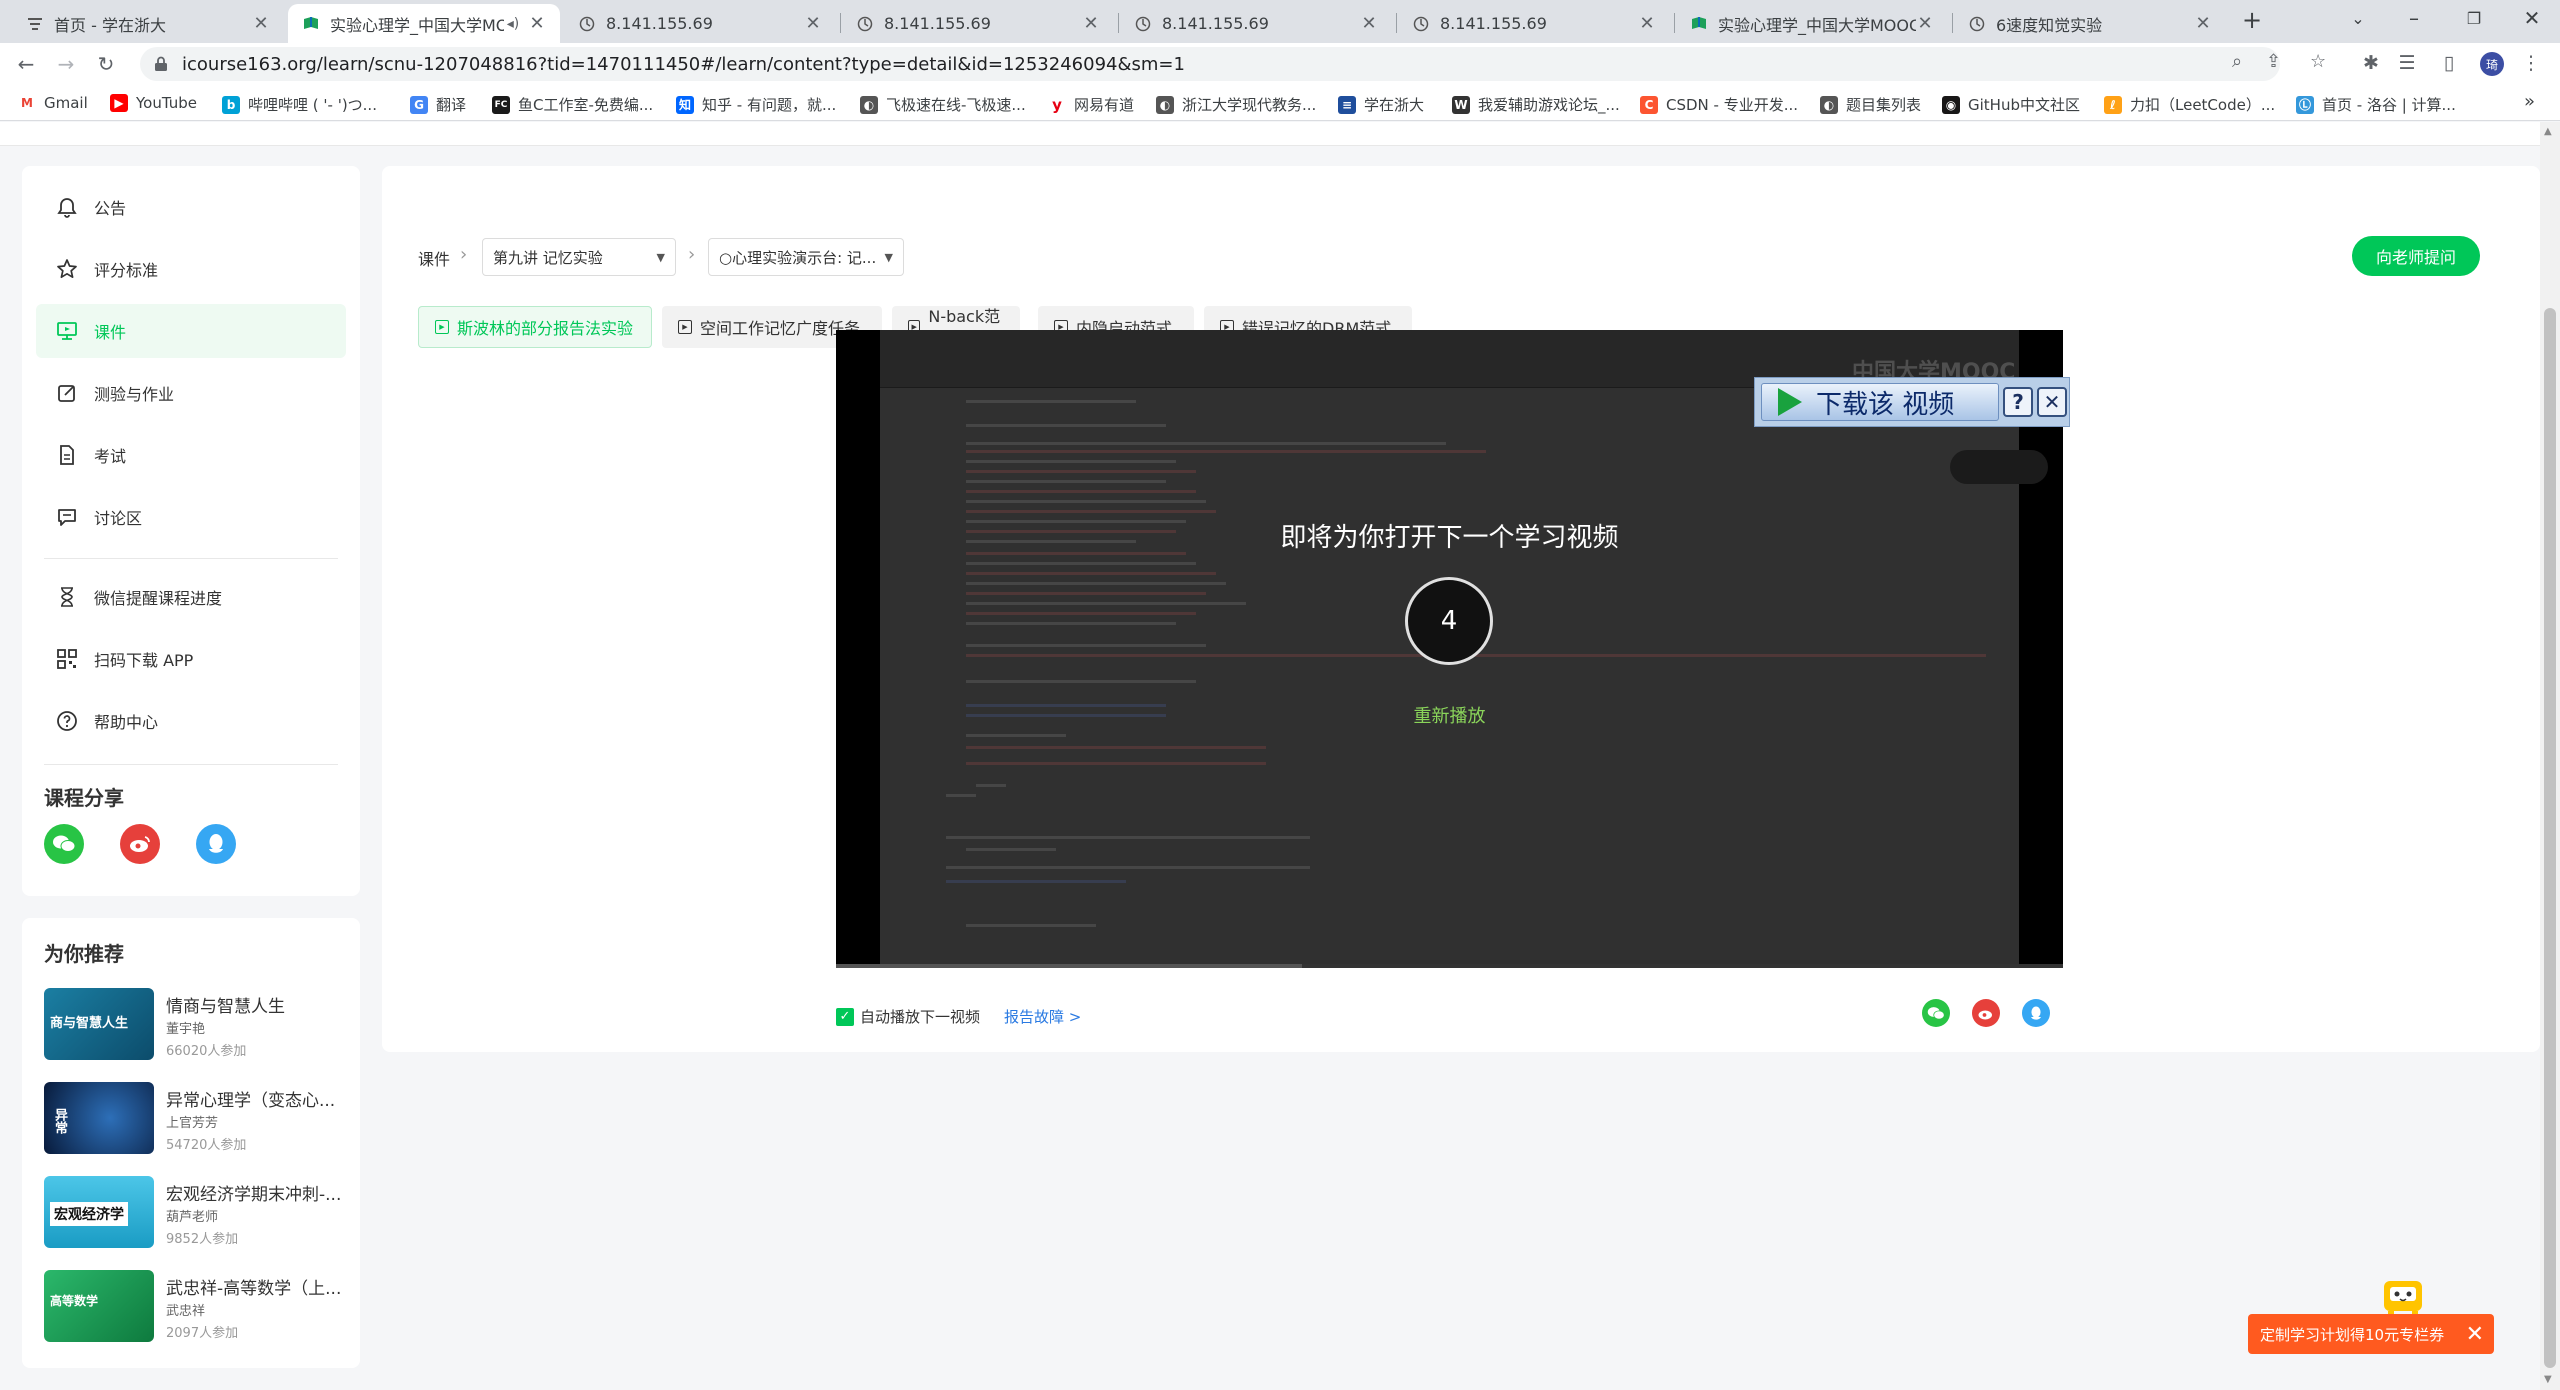 The width and height of the screenshot is (2560, 1390). Describe the element at coordinates (1870, 104) in the screenshot. I see `bookmark: ◐ 题目集列表` at that location.